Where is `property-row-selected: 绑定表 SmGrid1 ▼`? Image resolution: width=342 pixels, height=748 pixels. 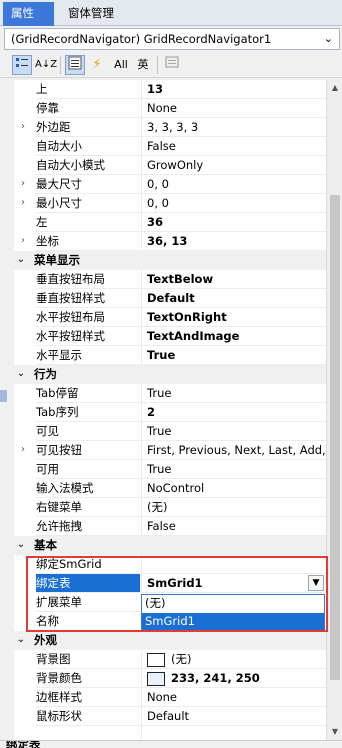 property-row-selected: 绑定表 SmGrid1 ▼ is located at coordinates (163, 583).